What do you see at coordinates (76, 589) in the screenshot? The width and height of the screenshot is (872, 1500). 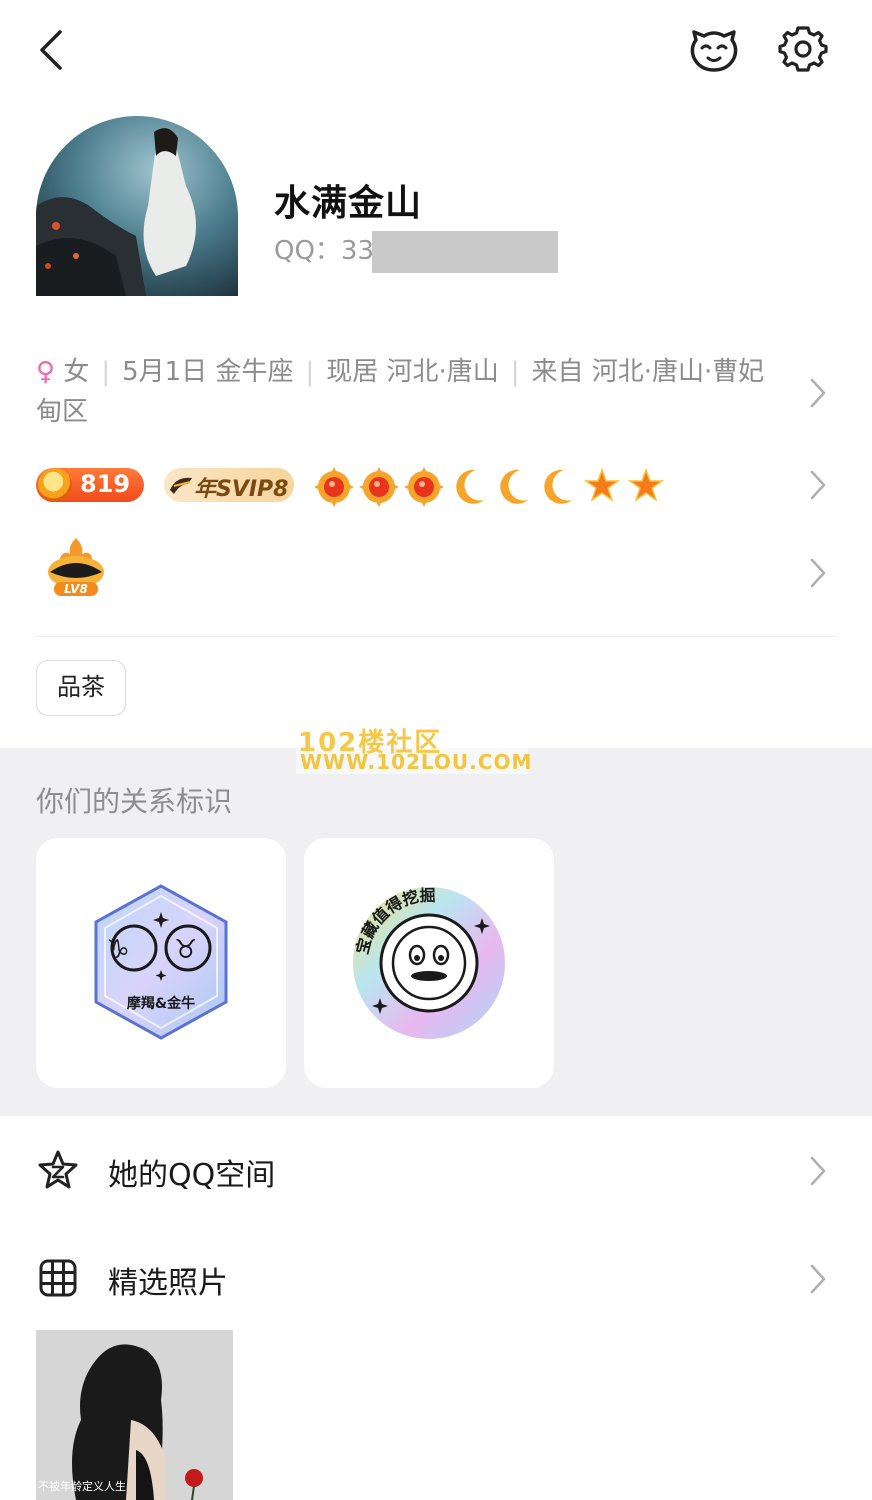 I see `level-badge-label: LV8` at bounding box center [76, 589].